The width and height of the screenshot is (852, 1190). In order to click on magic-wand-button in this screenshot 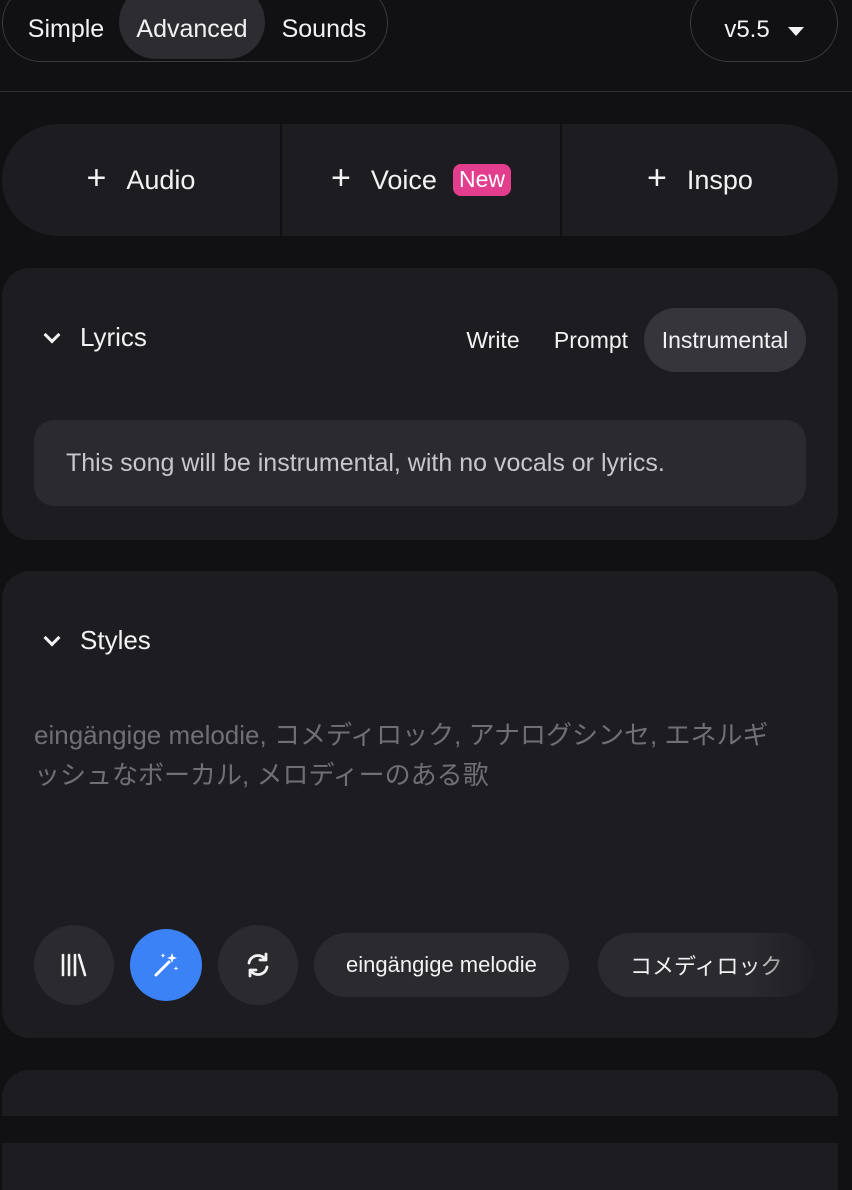, I will do `click(166, 965)`.